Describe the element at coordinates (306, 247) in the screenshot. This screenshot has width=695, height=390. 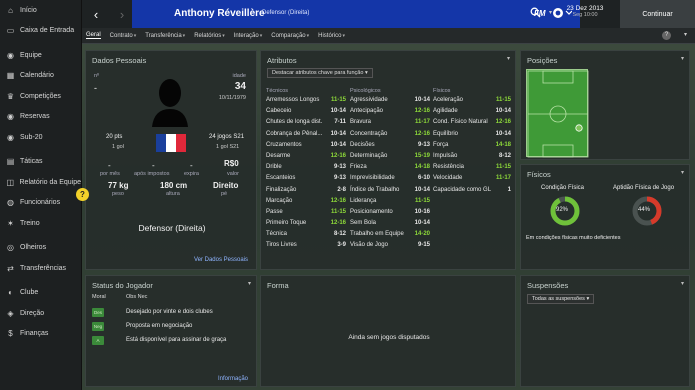
I see `attribute-row: Tiros Livres 3-9` at that location.